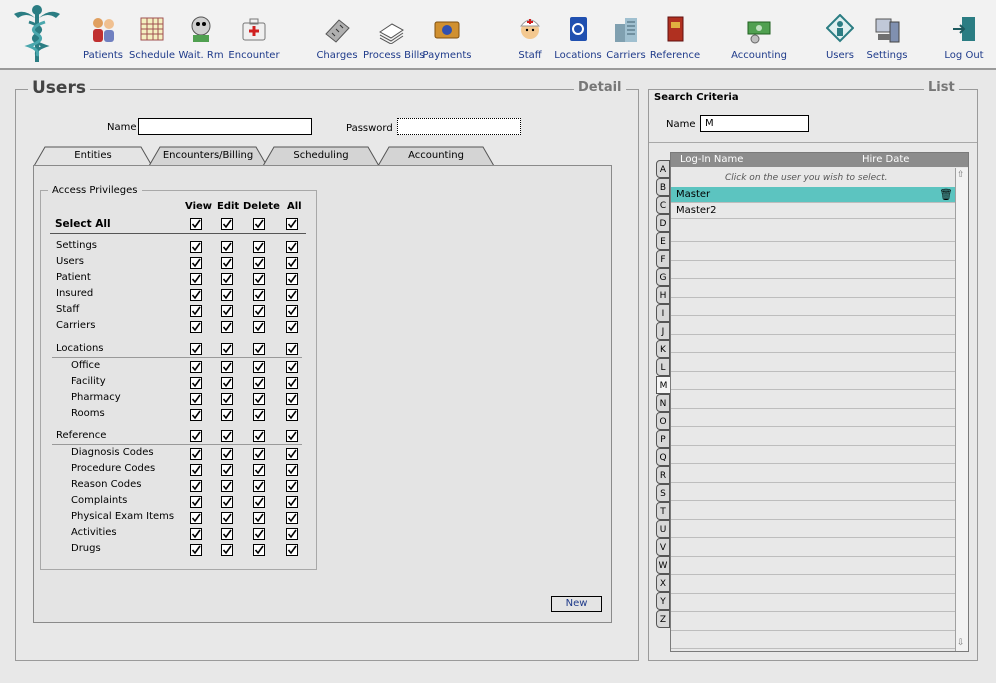  I want to click on privilege-drugs-delete-checkbox, so click(259, 550).